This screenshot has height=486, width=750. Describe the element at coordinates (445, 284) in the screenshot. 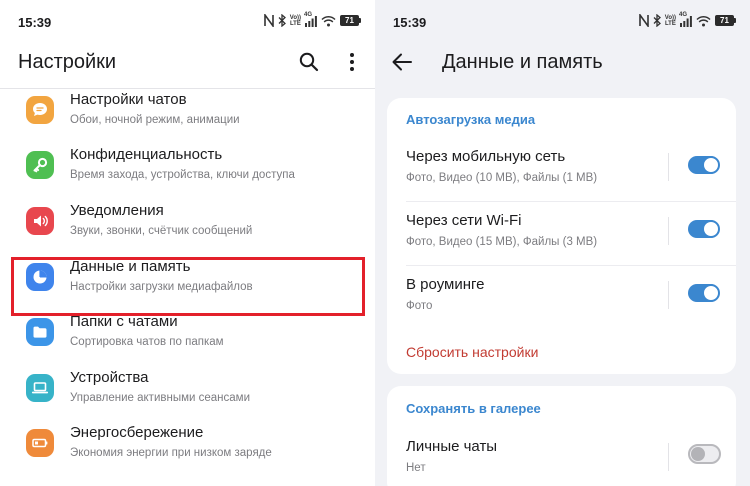

I see `row-title: В роуминге` at that location.